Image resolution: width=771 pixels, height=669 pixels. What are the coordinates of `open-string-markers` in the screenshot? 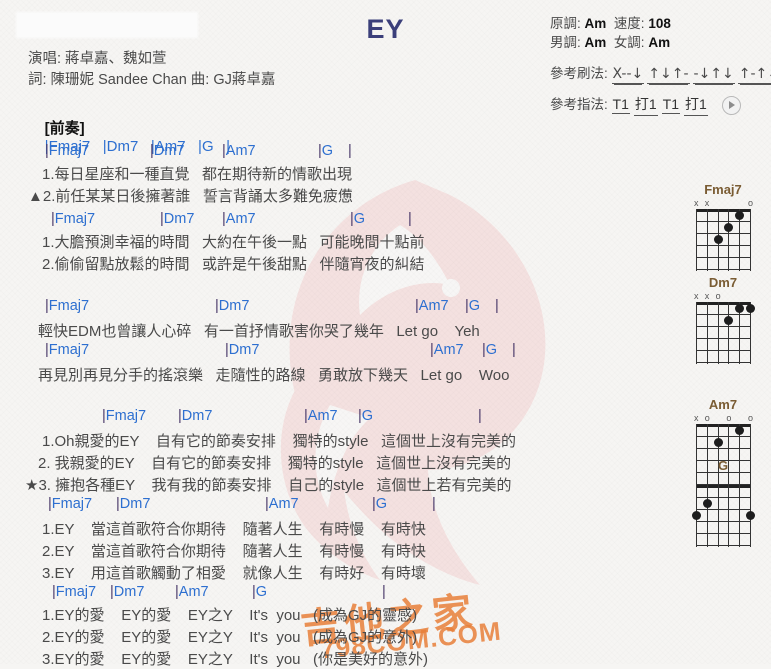 It's located at (723, 479).